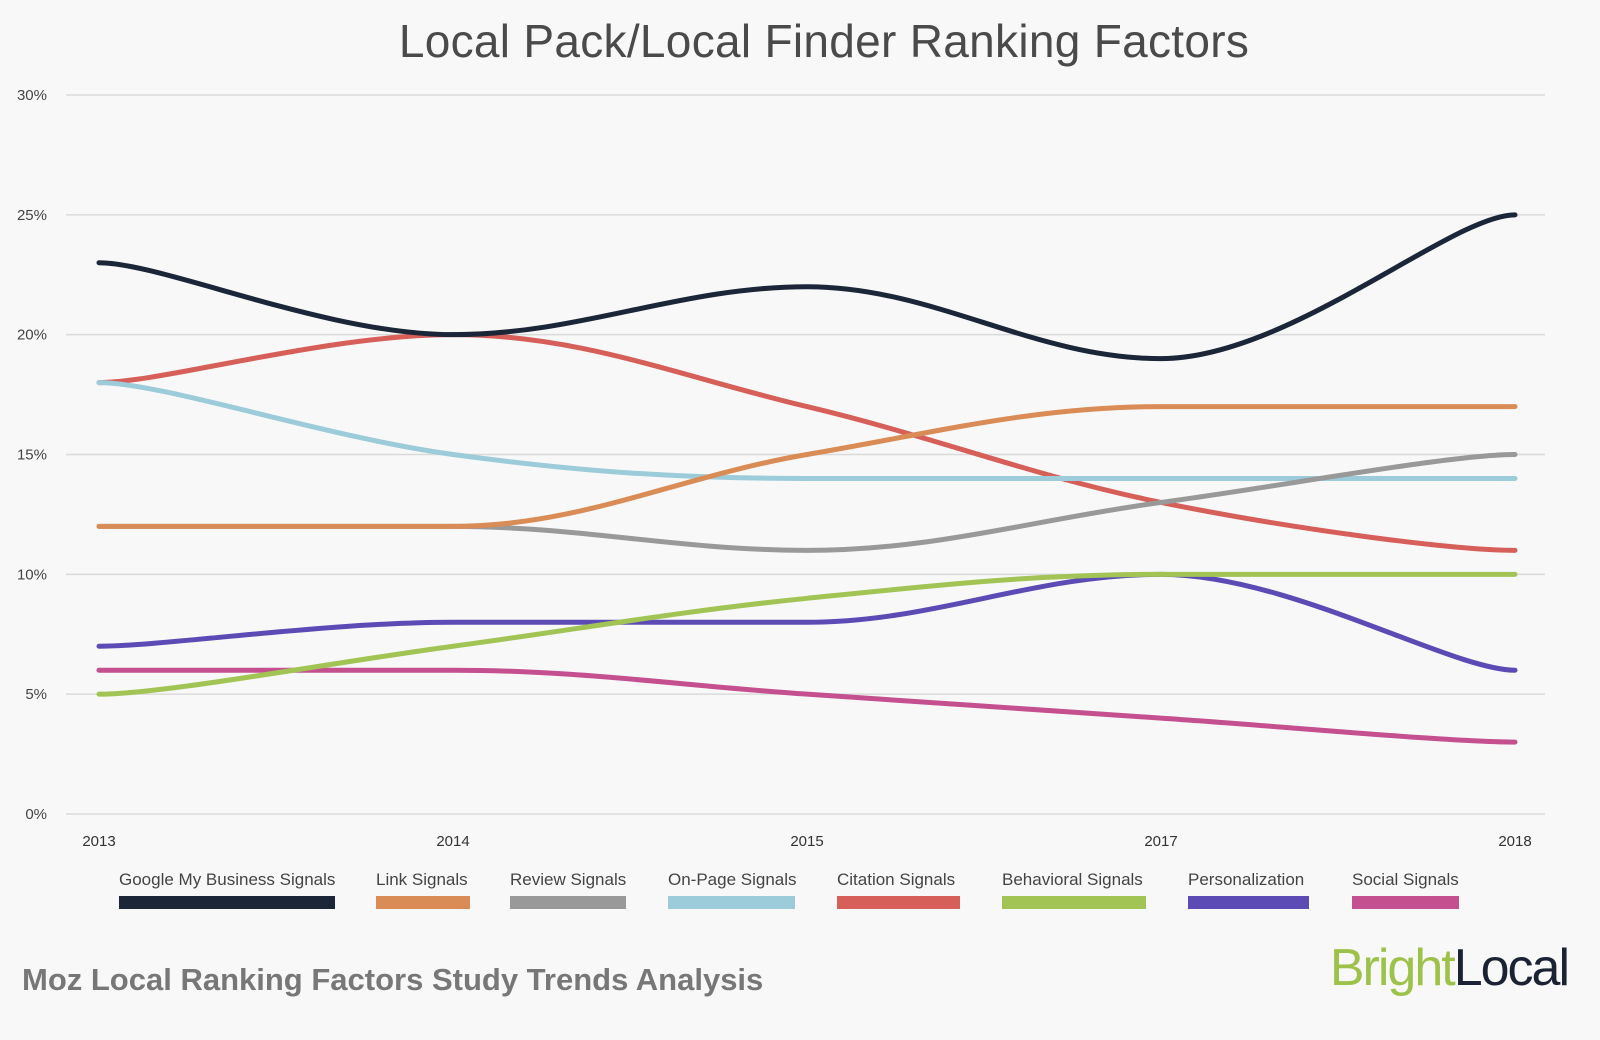 The width and height of the screenshot is (1600, 1040). What do you see at coordinates (1248, 889) in the screenshot?
I see `legend-item-personalization: Personalization` at bounding box center [1248, 889].